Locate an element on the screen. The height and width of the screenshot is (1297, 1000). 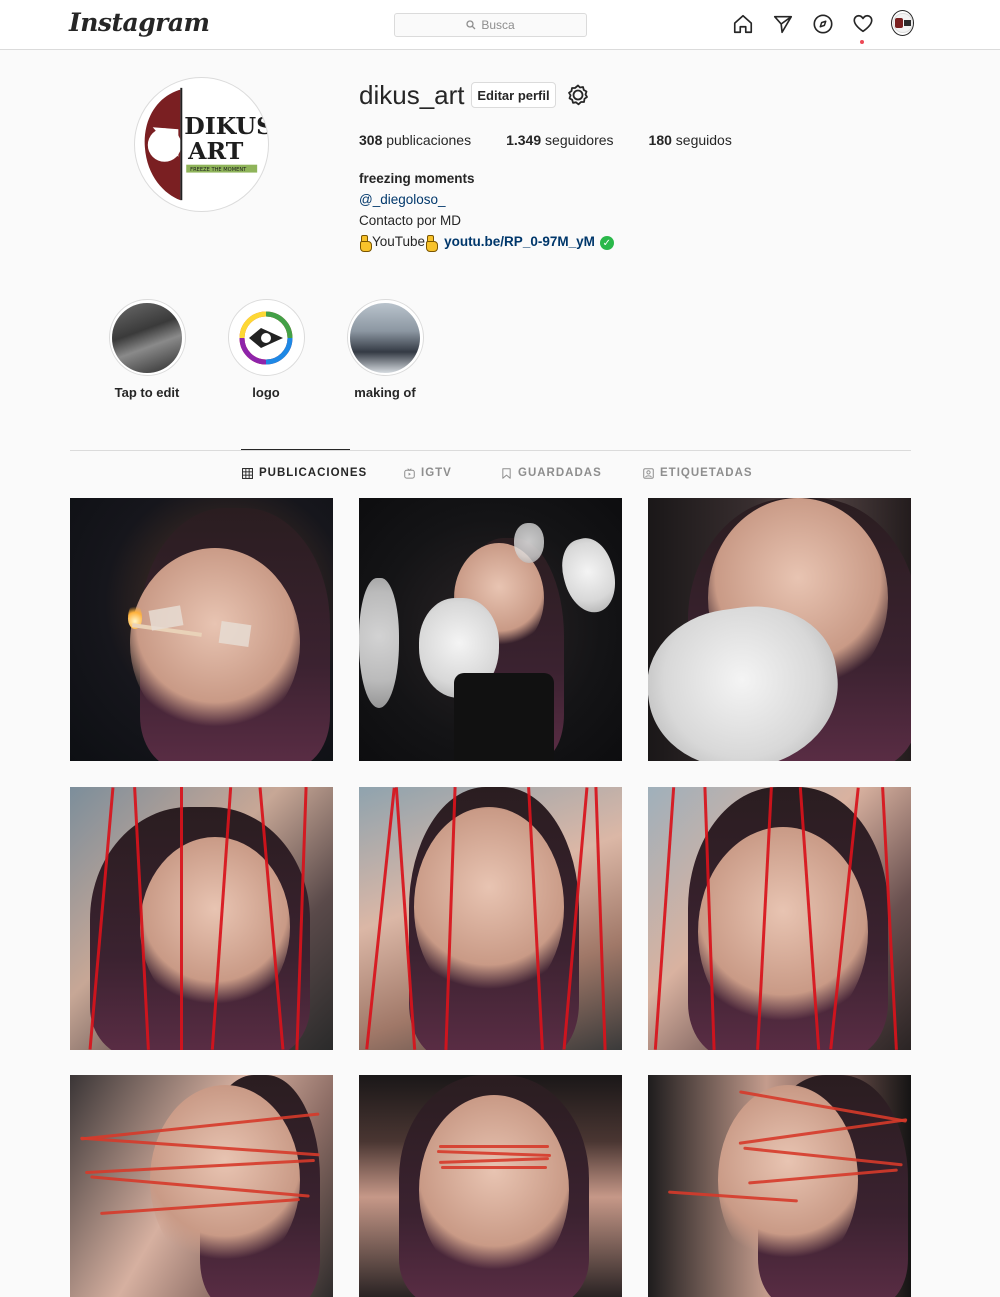
followers-label: seguidores is located at coordinates (579, 140).